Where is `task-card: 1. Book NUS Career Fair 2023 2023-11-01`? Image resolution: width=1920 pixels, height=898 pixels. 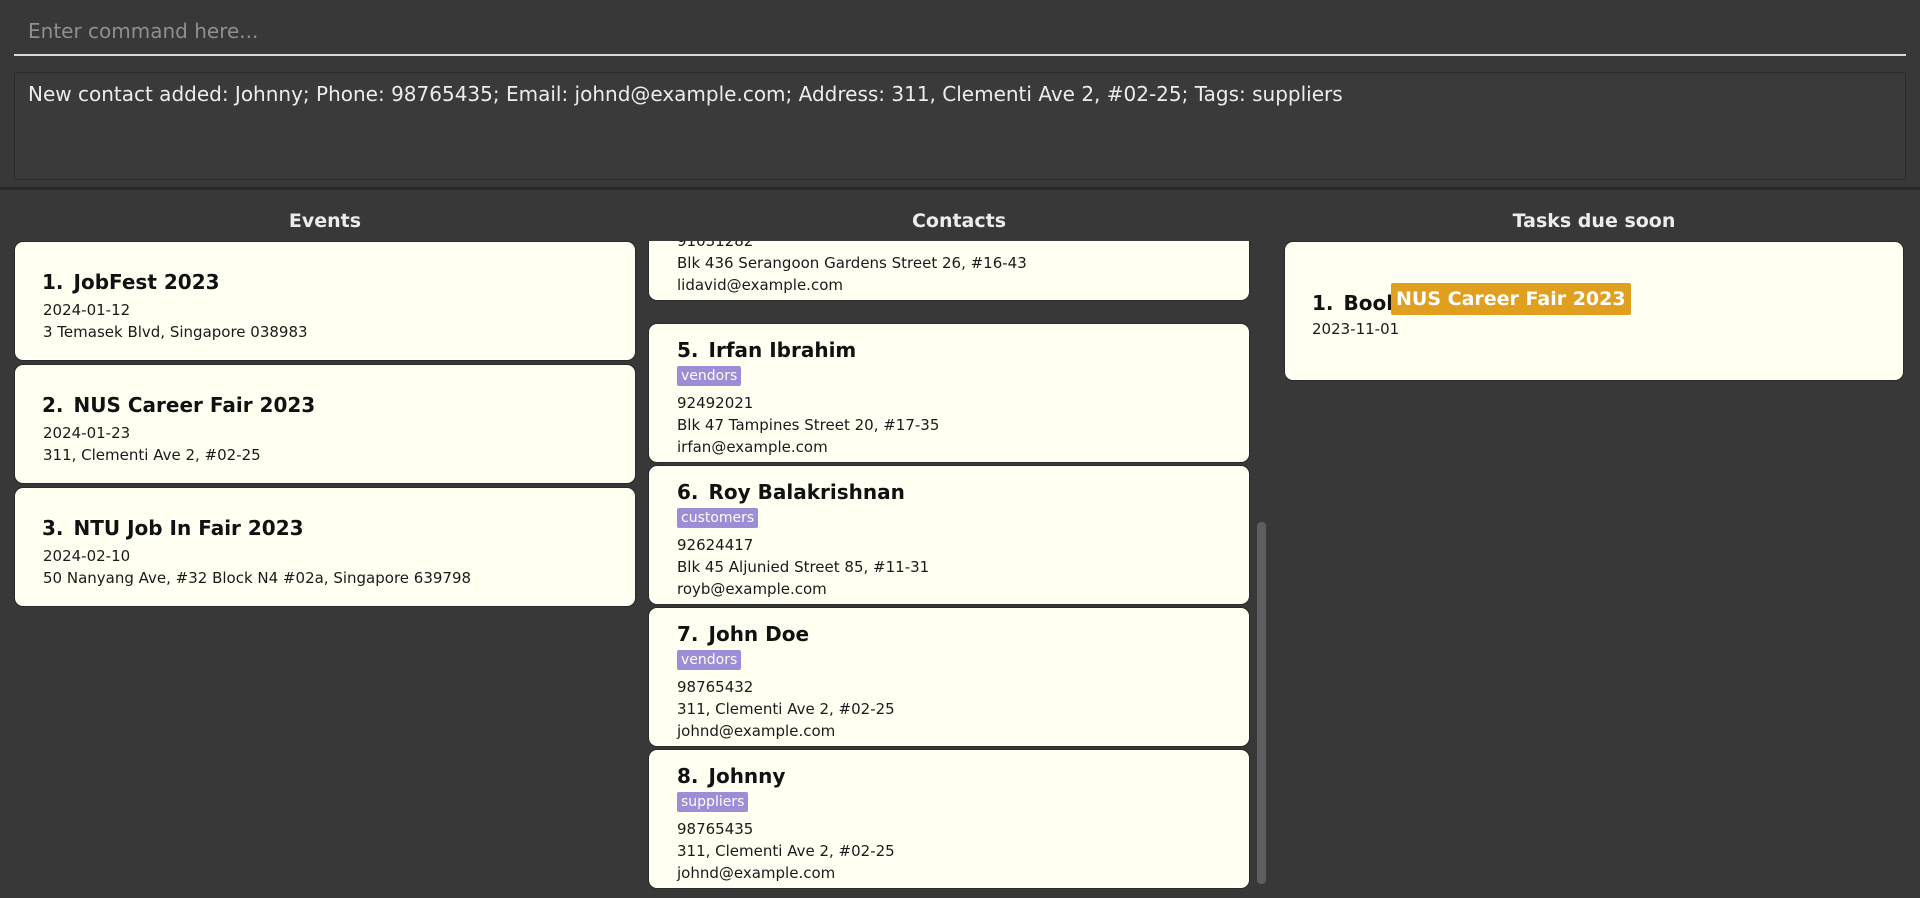 task-card: 1. Book NUS Career Fair 2023 2023-11-01 is located at coordinates (1594, 311).